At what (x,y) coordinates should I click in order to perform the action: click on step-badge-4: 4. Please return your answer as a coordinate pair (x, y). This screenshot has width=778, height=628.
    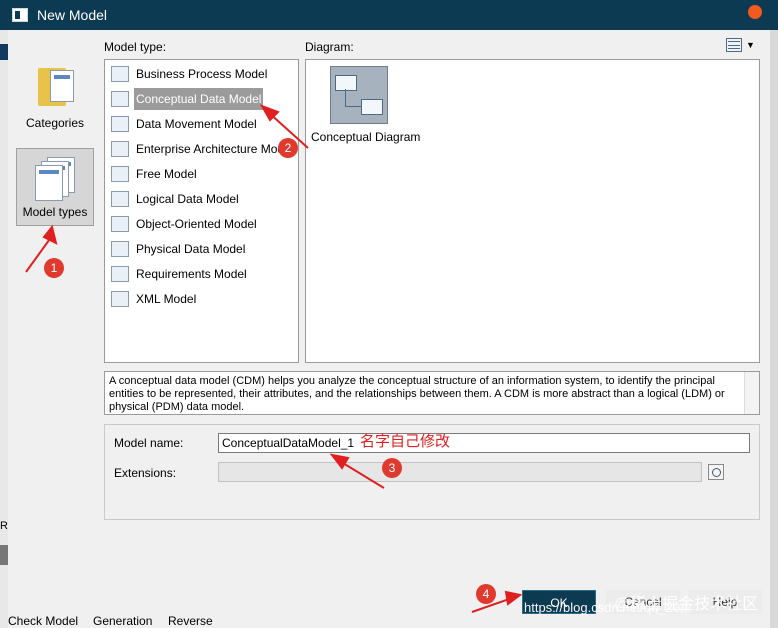
    Looking at the image, I should click on (486, 594).